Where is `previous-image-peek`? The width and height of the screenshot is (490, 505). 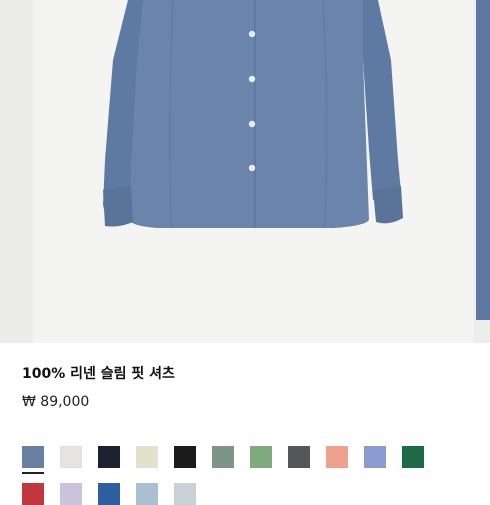 previous-image-peek is located at coordinates (16, 171).